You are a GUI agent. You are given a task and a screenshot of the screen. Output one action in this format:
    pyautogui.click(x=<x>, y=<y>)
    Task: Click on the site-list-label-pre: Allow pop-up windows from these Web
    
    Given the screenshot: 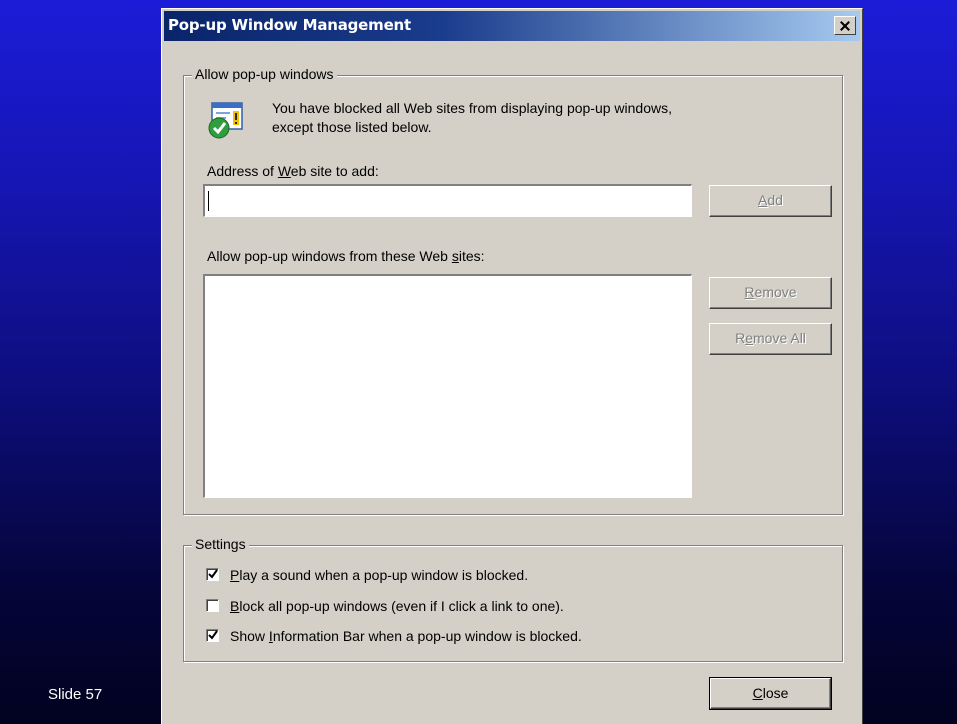 What is the action you would take?
    pyautogui.click(x=329, y=256)
    